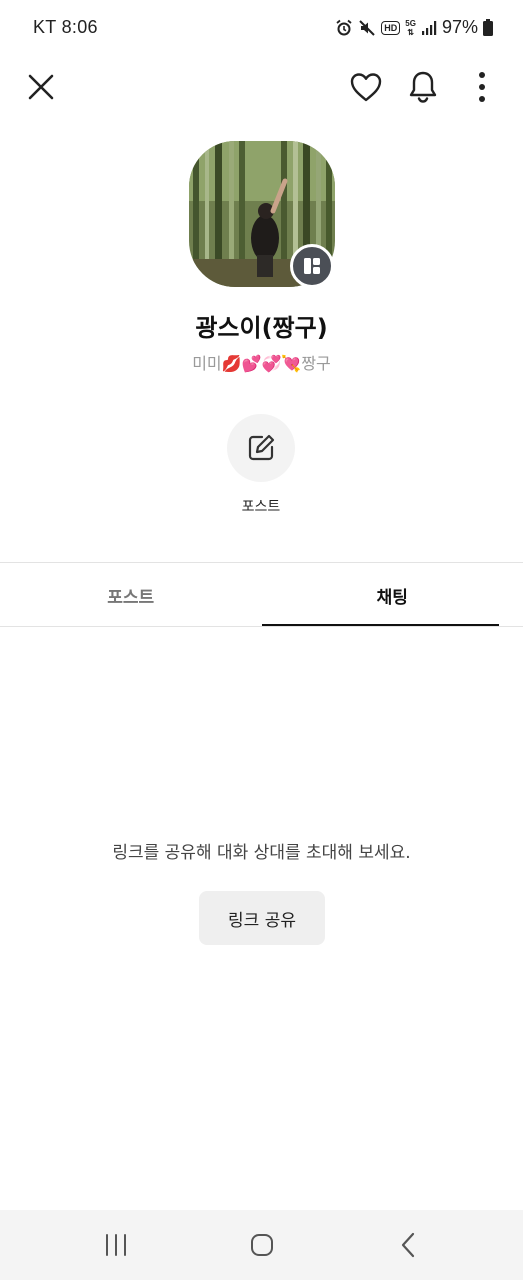 The height and width of the screenshot is (1280, 523). I want to click on post-action-label: 포스트, so click(261, 507).